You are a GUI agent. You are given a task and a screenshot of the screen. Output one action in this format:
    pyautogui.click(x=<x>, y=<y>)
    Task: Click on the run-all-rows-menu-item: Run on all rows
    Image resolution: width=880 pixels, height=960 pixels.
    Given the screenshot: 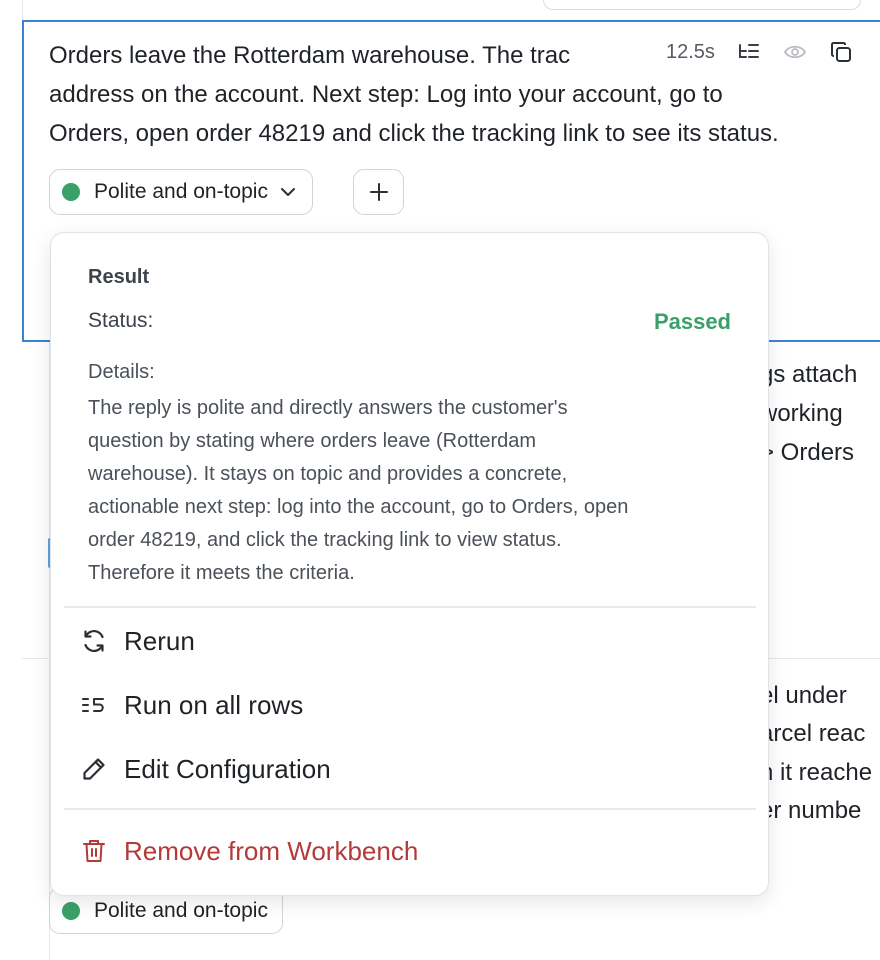 What is the action you would take?
    pyautogui.click(x=409, y=705)
    